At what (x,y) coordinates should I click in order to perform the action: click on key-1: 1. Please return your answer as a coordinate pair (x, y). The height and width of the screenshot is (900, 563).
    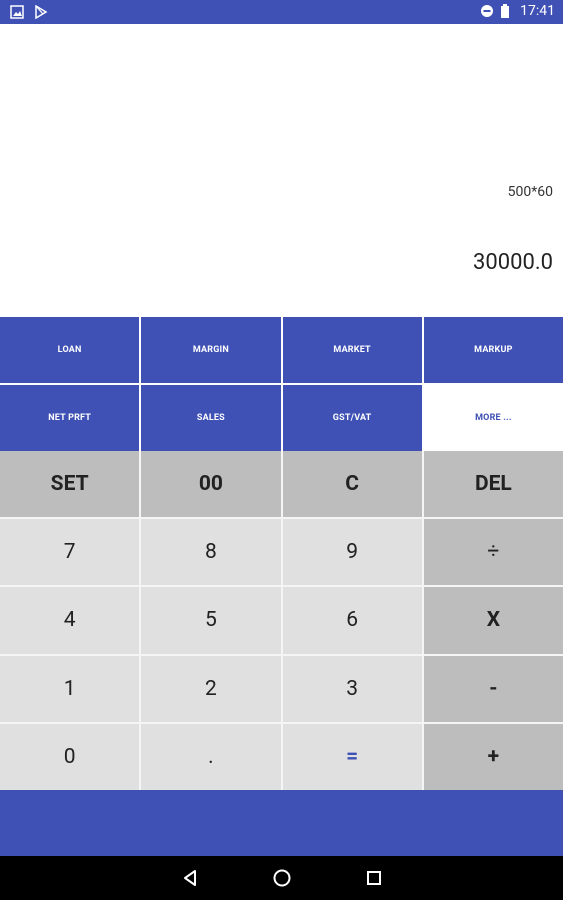
    Looking at the image, I should click on (70, 688).